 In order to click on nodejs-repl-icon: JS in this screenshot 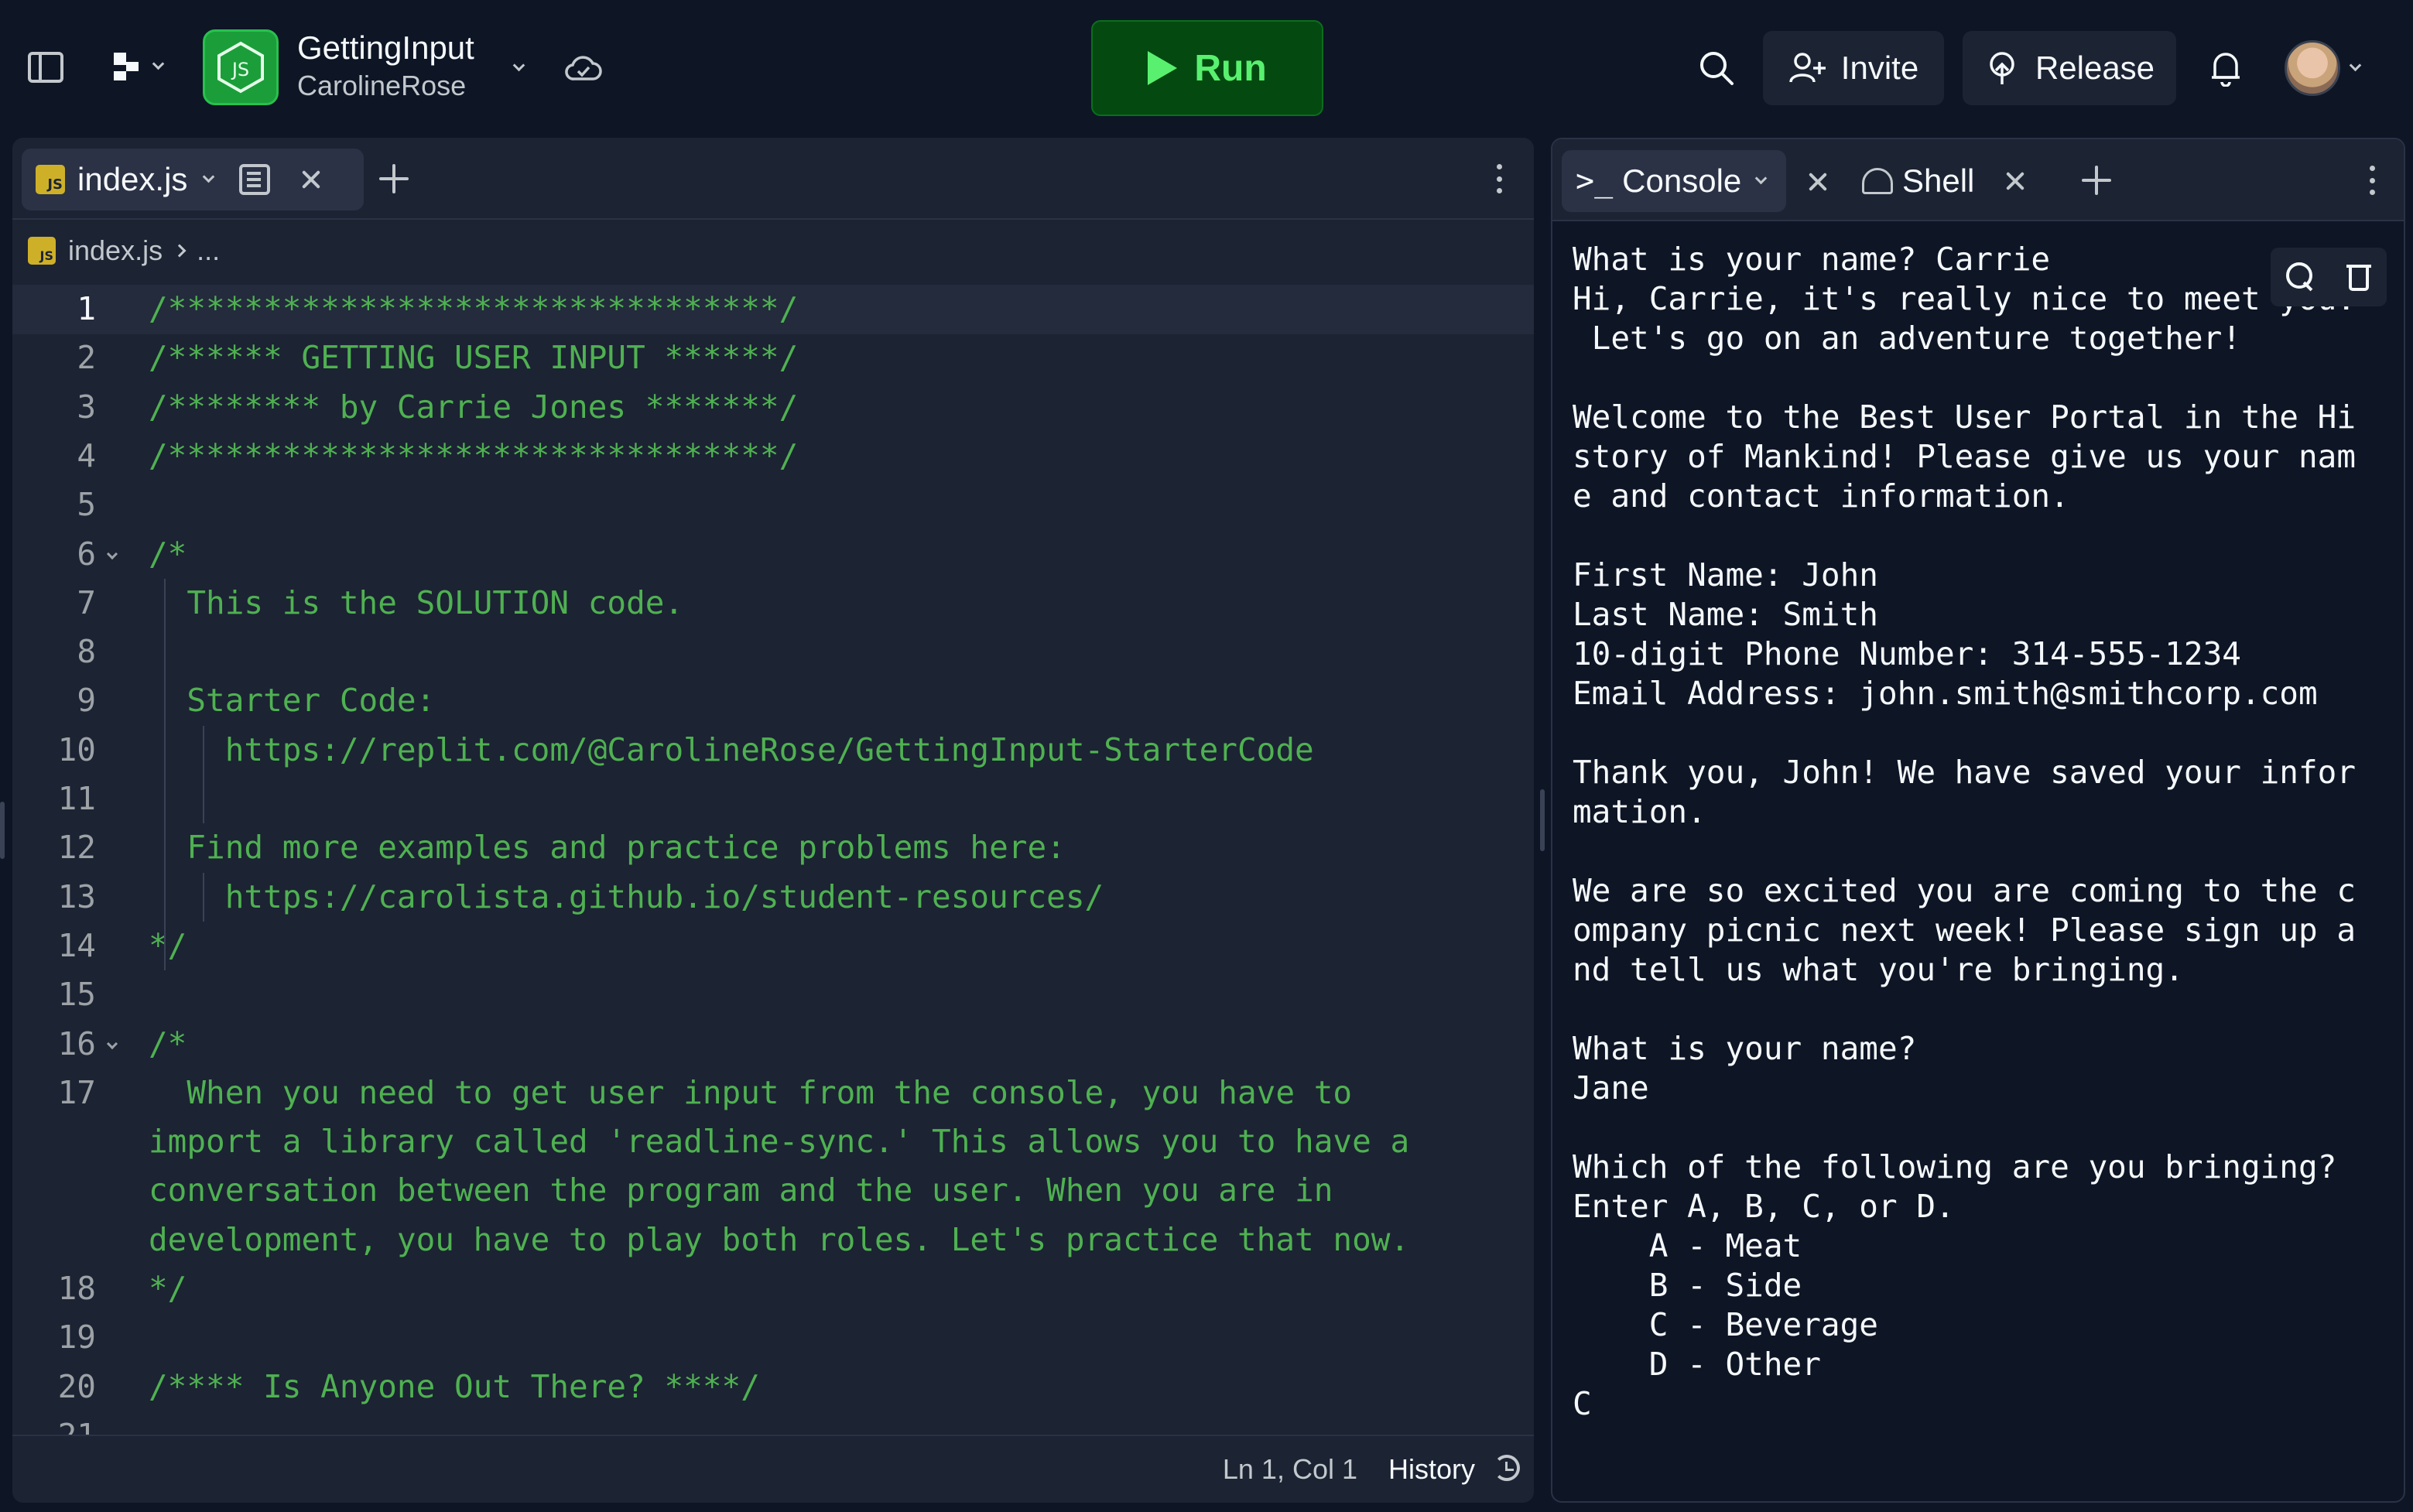, I will do `click(241, 67)`.